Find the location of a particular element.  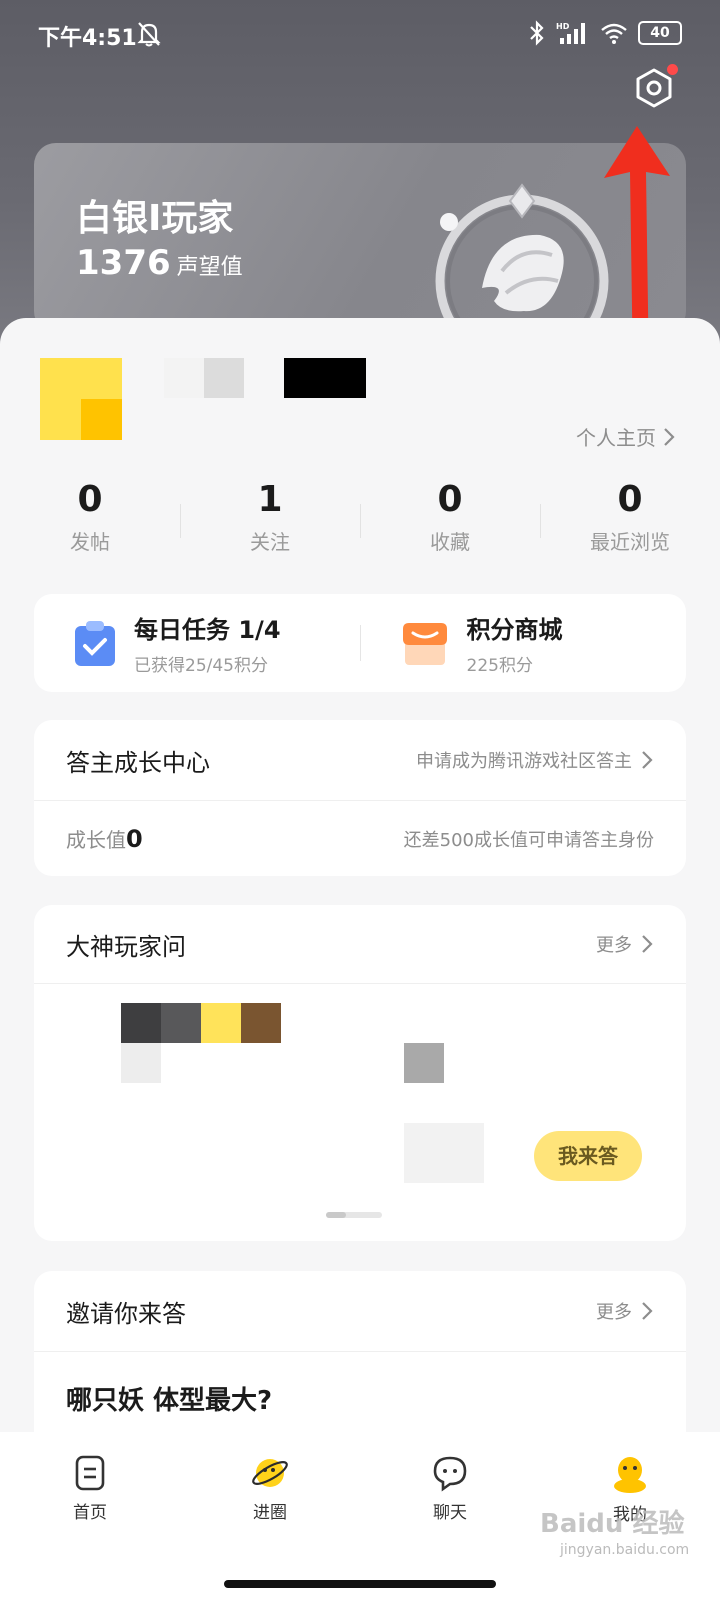

settings-button is located at coordinates (655, 87).